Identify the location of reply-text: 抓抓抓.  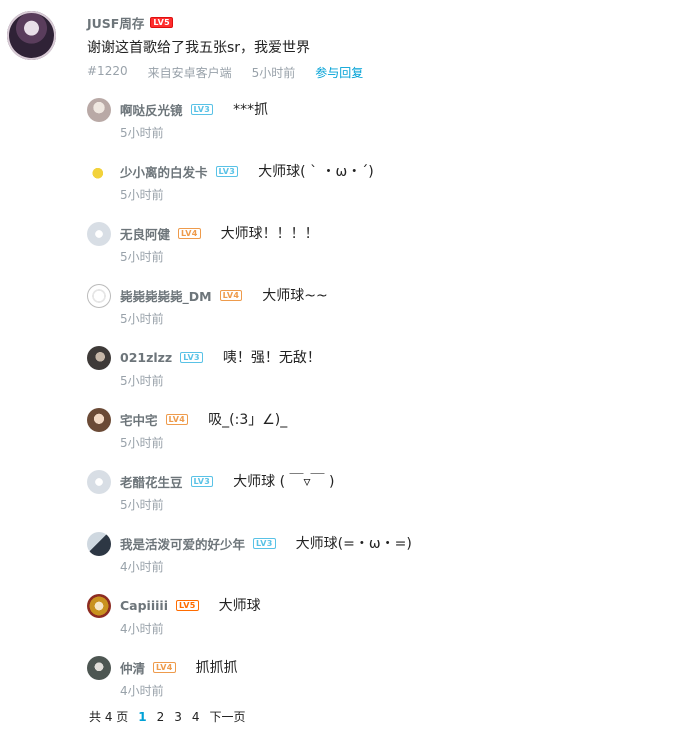
(216, 668).